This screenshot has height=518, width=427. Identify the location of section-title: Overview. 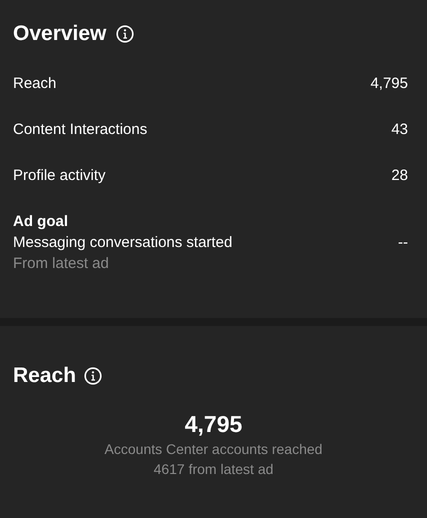
(59, 34).